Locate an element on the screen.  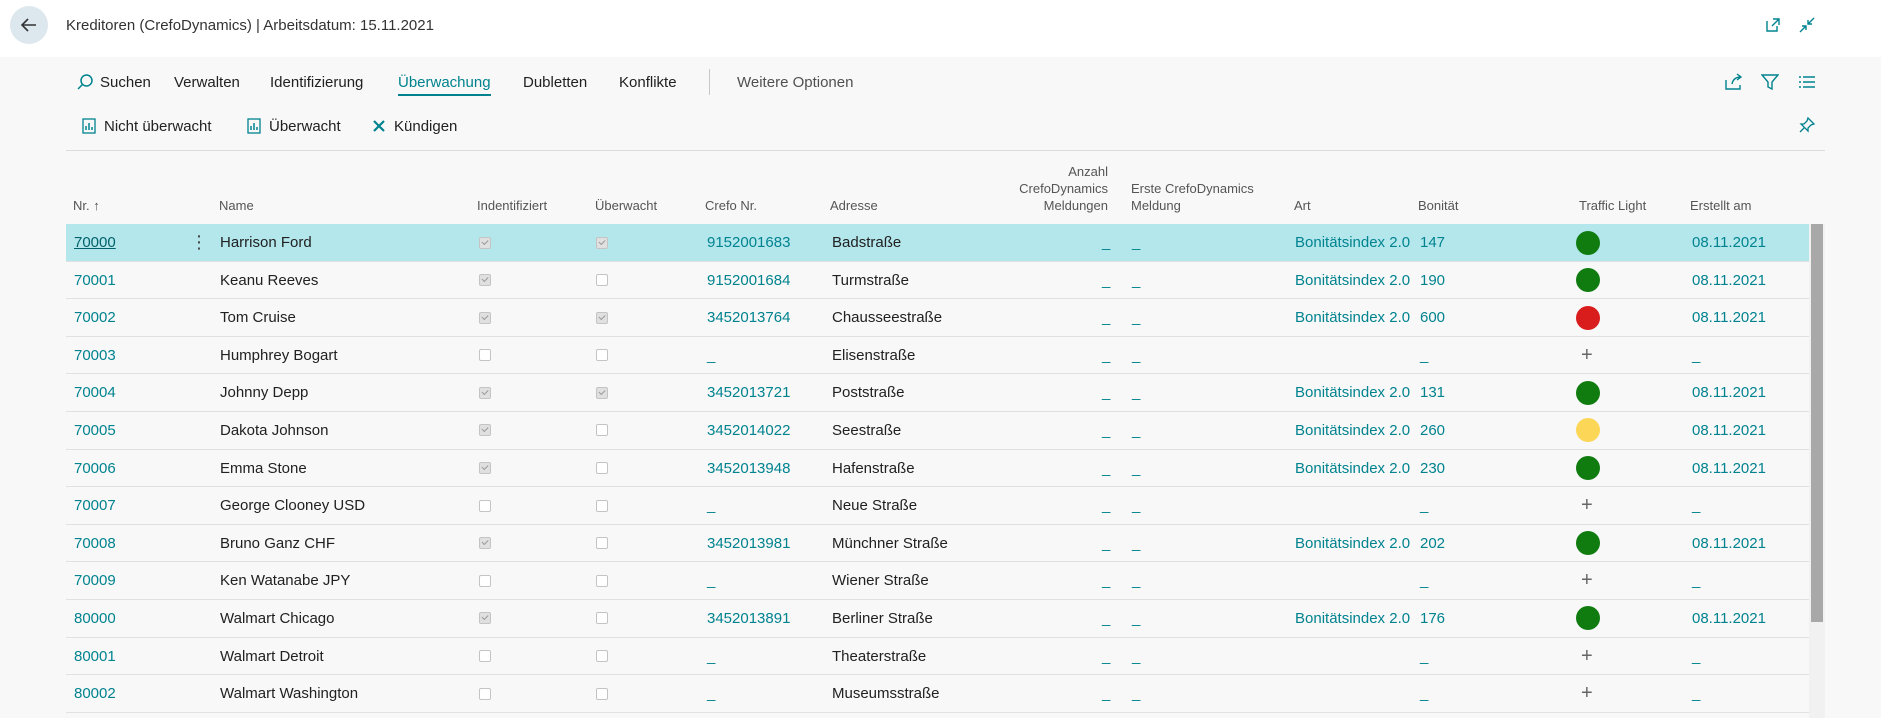
vendor-nr-link: 70009 is located at coordinates (95, 580).